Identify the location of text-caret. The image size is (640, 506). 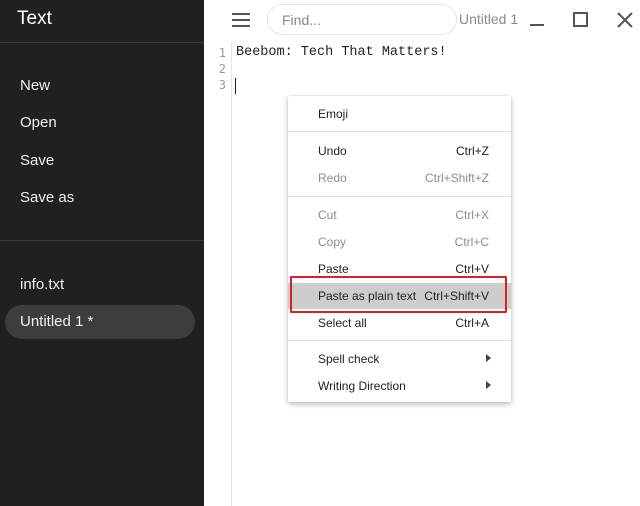
(235, 86).